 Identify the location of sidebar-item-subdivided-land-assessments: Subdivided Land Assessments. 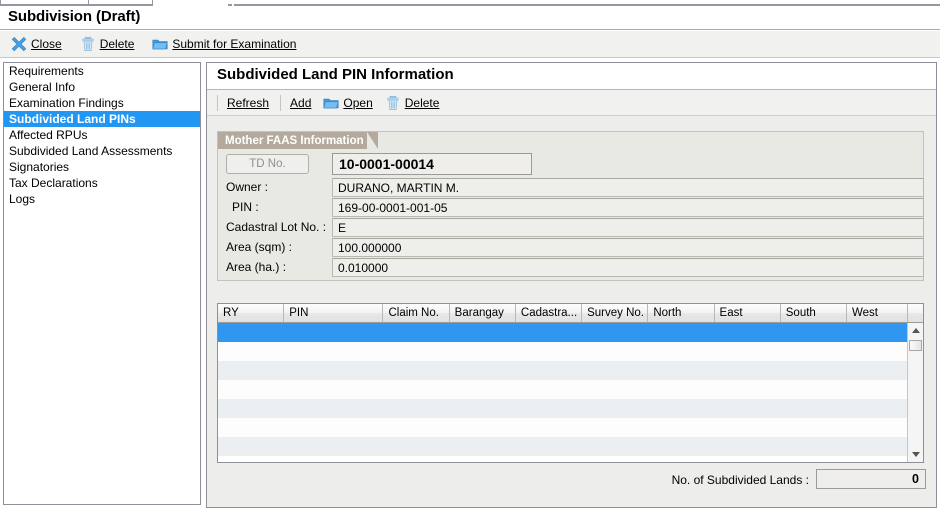
(102, 151).